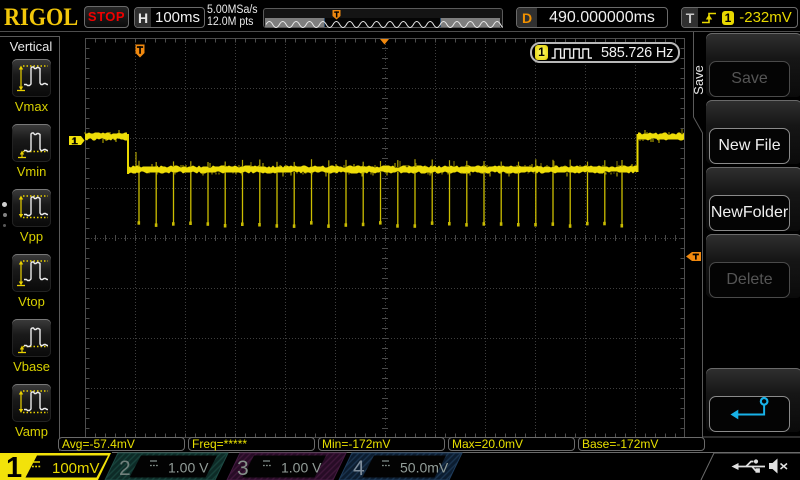 Image resolution: width=800 pixels, height=480 pixels. Describe the element at coordinates (14, 466) in the screenshot. I see `svg-text: 1` at that location.